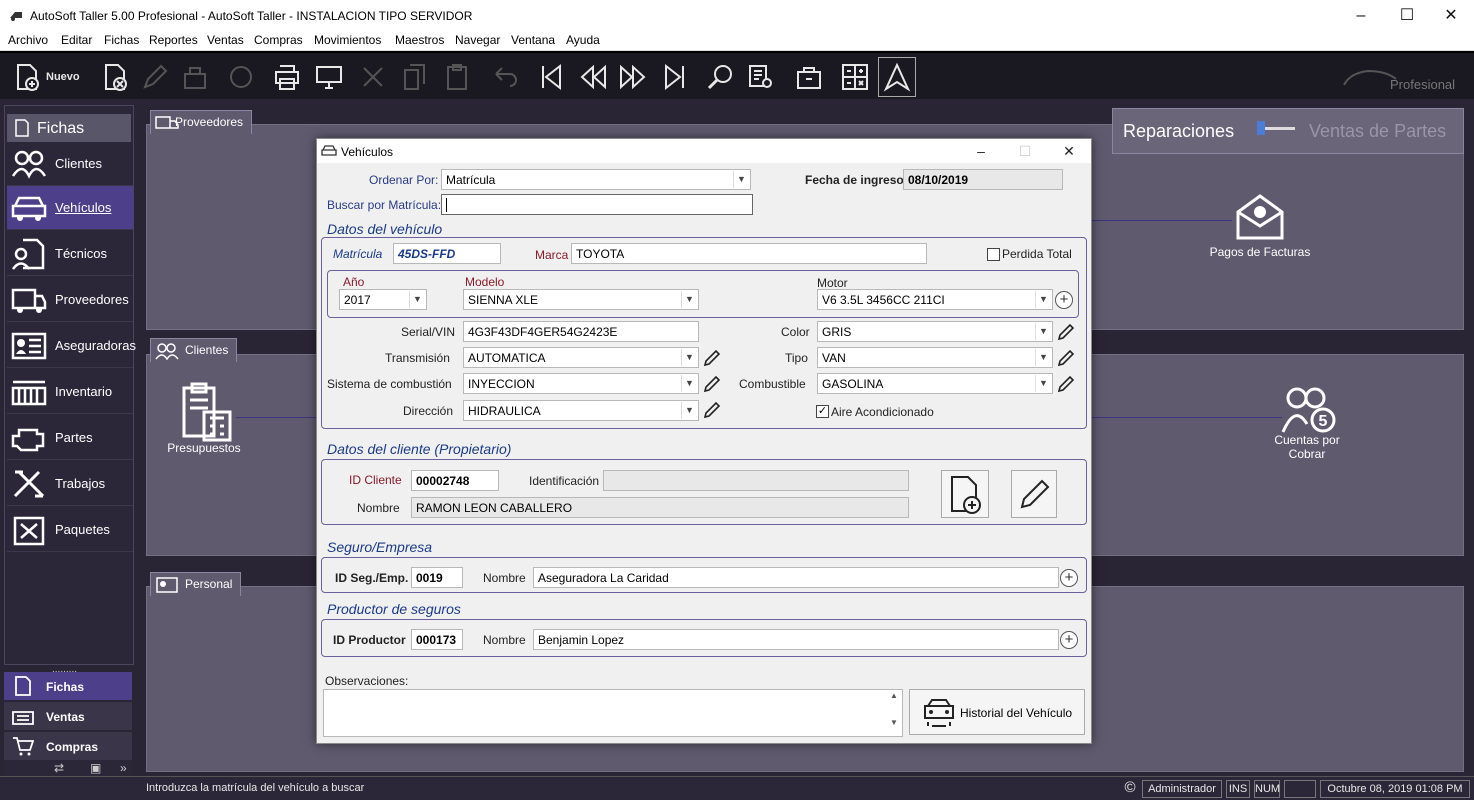  What do you see at coordinates (897, 77) in the screenshot?
I see `navigate-button` at bounding box center [897, 77].